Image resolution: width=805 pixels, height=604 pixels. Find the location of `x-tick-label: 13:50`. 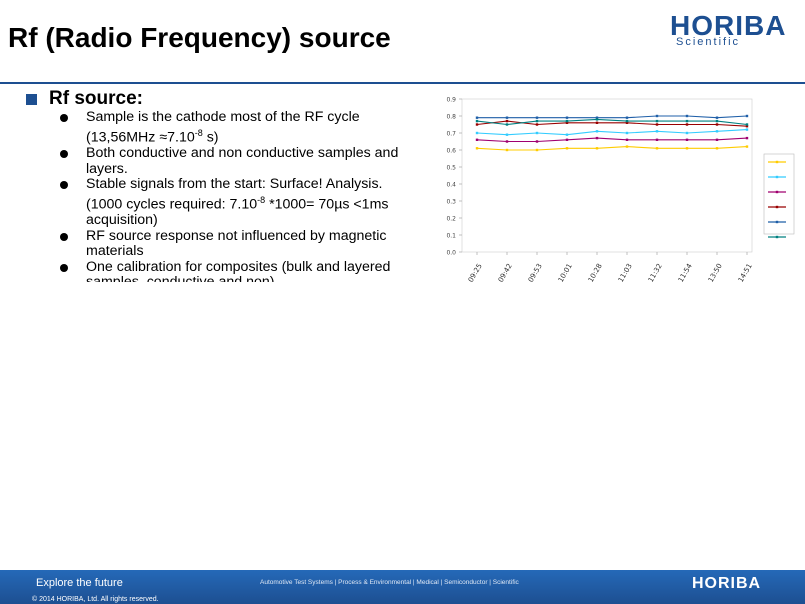

x-tick-label: 13:50 is located at coordinates (715, 272).